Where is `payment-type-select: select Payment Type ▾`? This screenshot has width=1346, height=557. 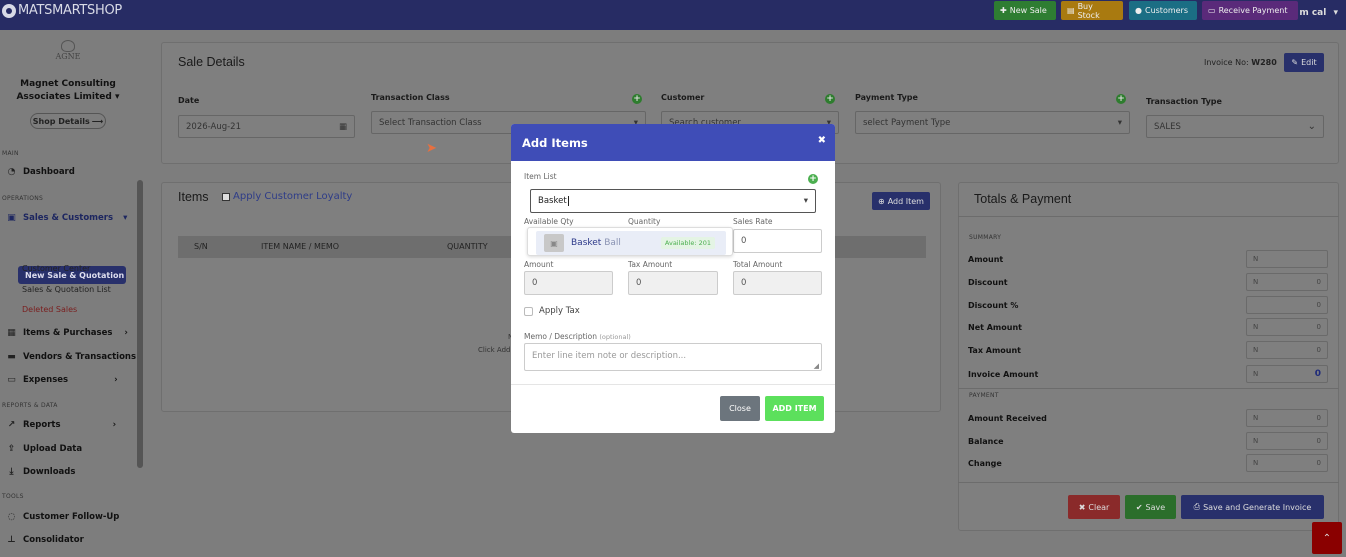 payment-type-select: select Payment Type ▾ is located at coordinates (992, 122).